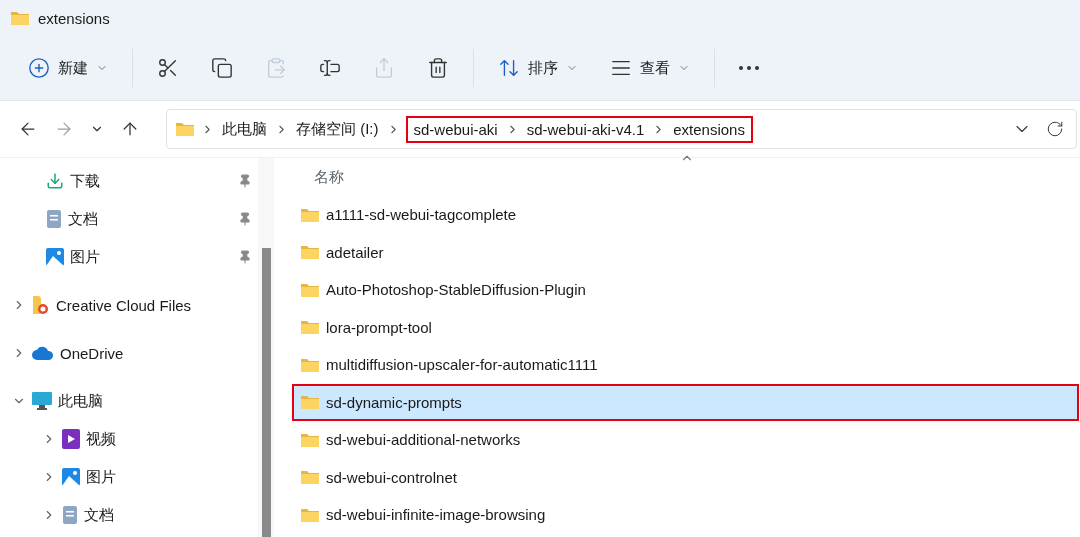 This screenshot has width=1080, height=537. What do you see at coordinates (85, 181) in the screenshot?
I see `sidebar-label: 下载` at bounding box center [85, 181].